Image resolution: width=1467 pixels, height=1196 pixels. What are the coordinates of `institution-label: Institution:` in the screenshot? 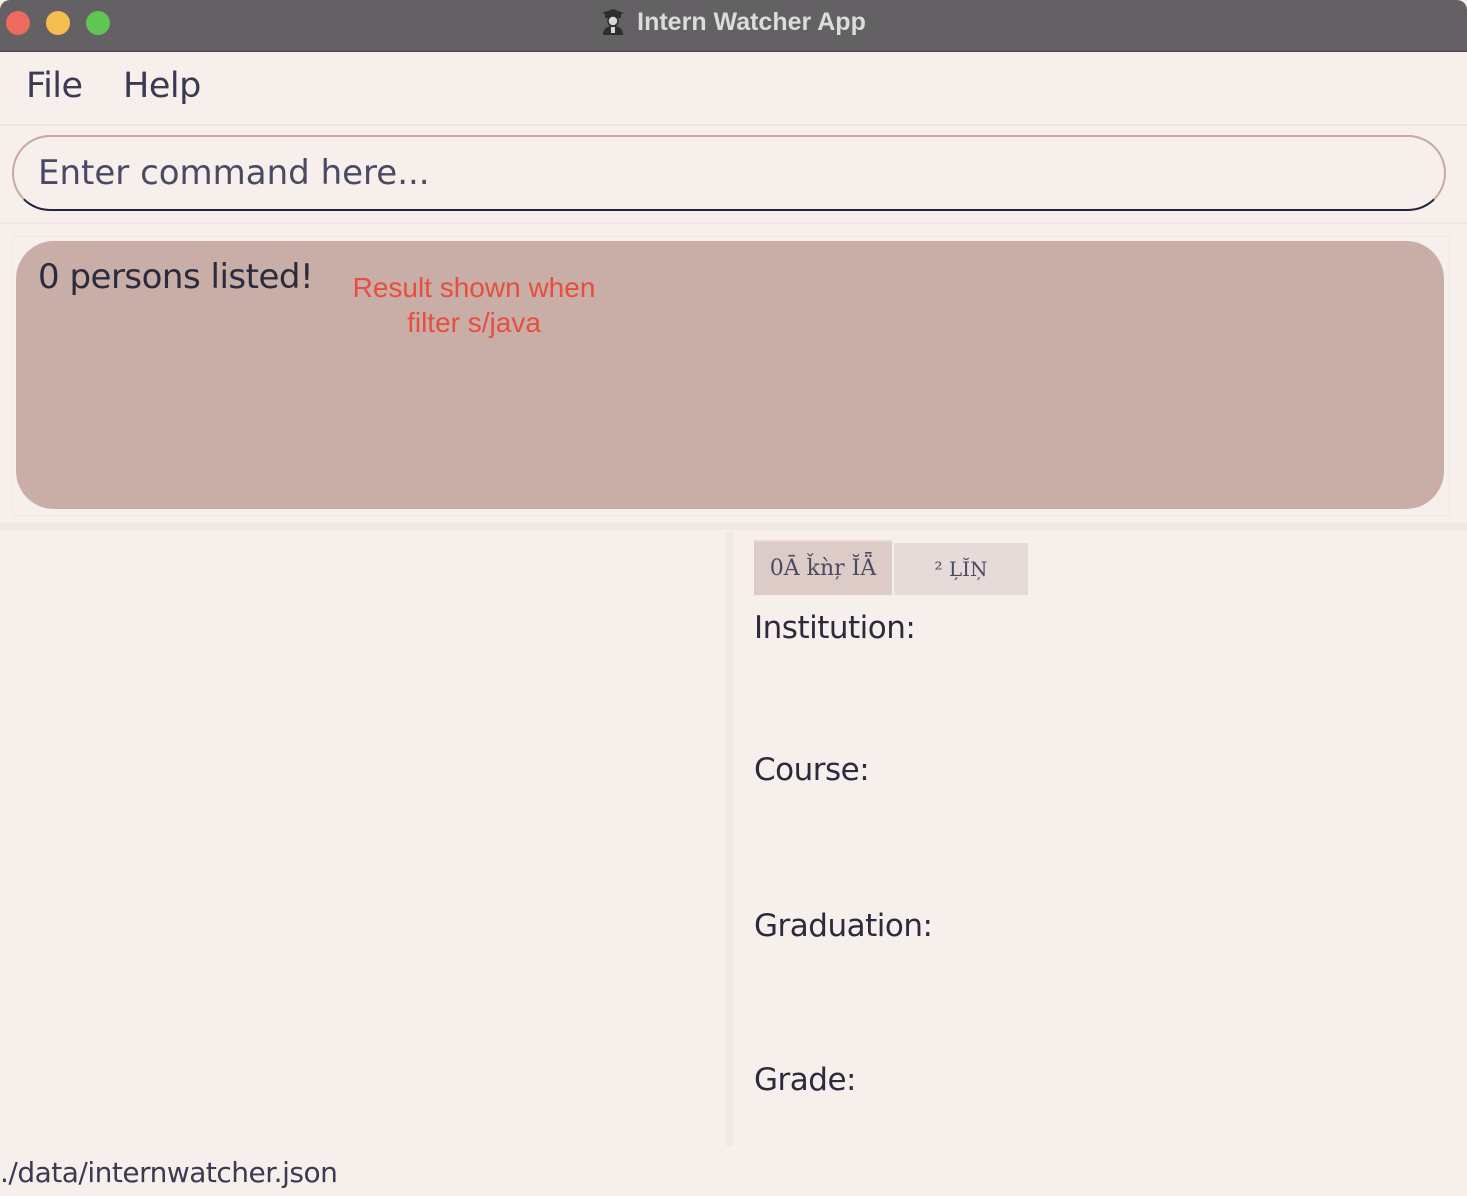 It's located at (835, 628).